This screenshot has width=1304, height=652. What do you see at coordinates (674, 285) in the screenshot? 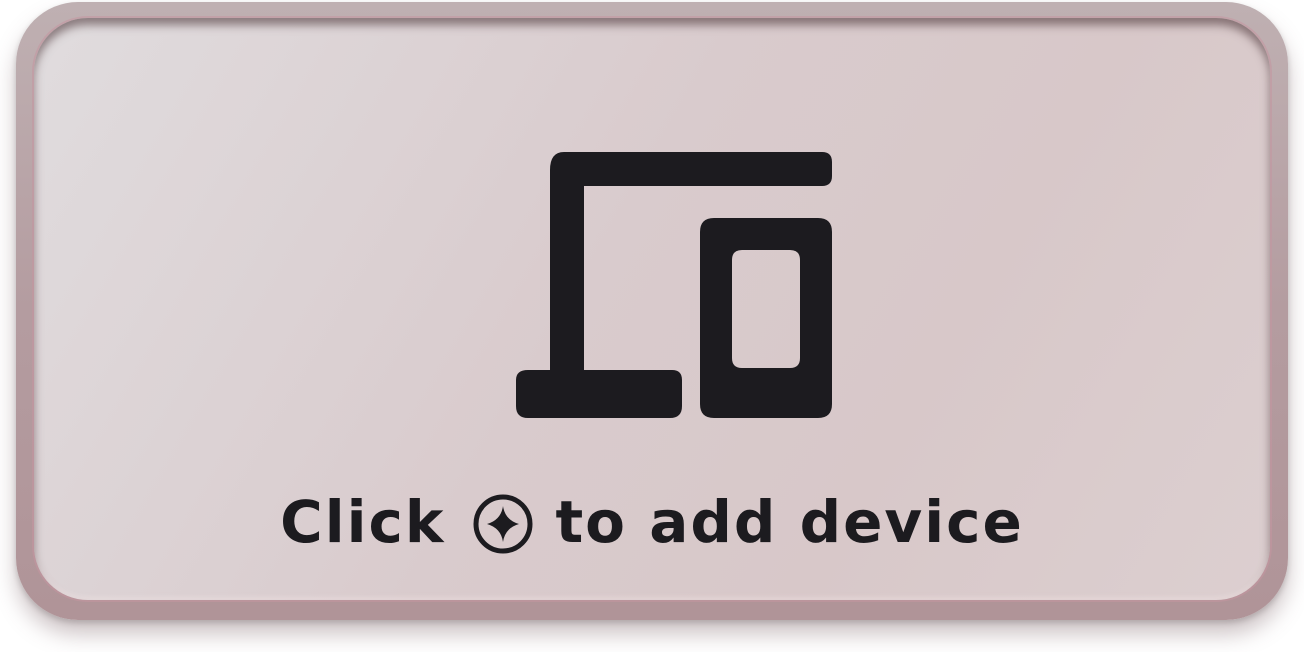
I see `devices-icon` at bounding box center [674, 285].